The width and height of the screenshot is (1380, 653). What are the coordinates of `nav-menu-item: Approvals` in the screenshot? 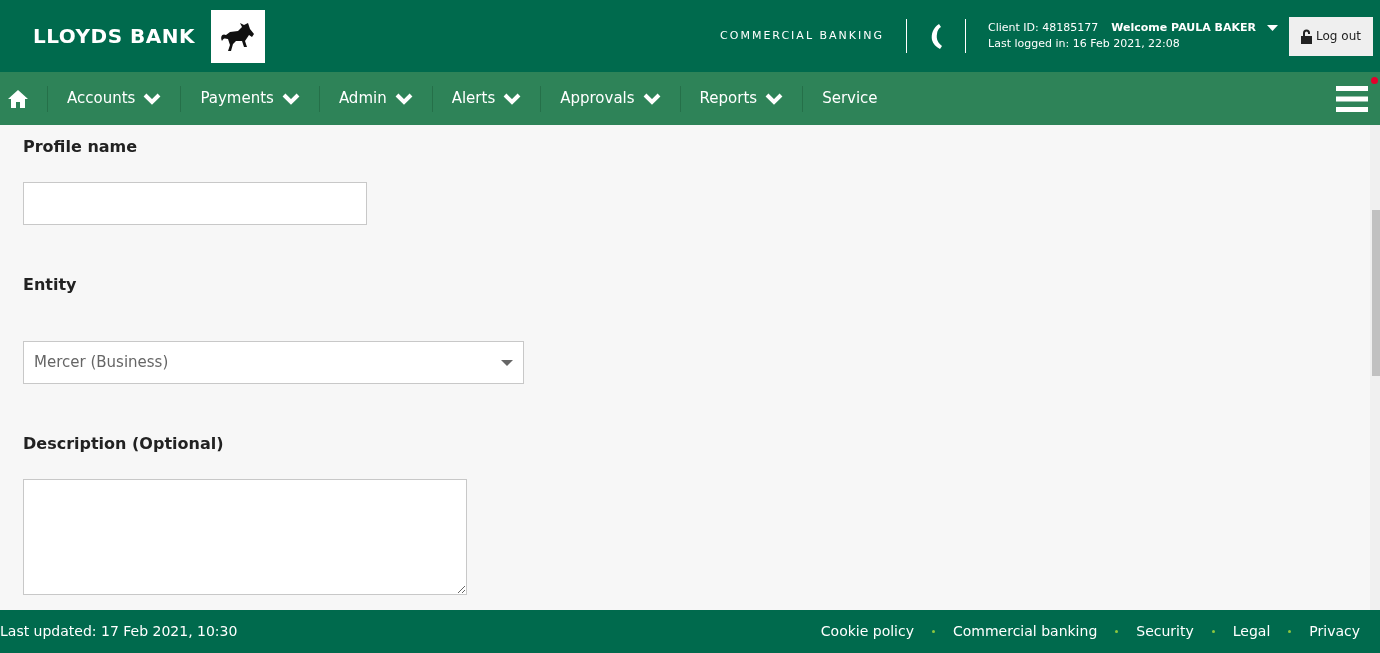 It's located at (610, 98).